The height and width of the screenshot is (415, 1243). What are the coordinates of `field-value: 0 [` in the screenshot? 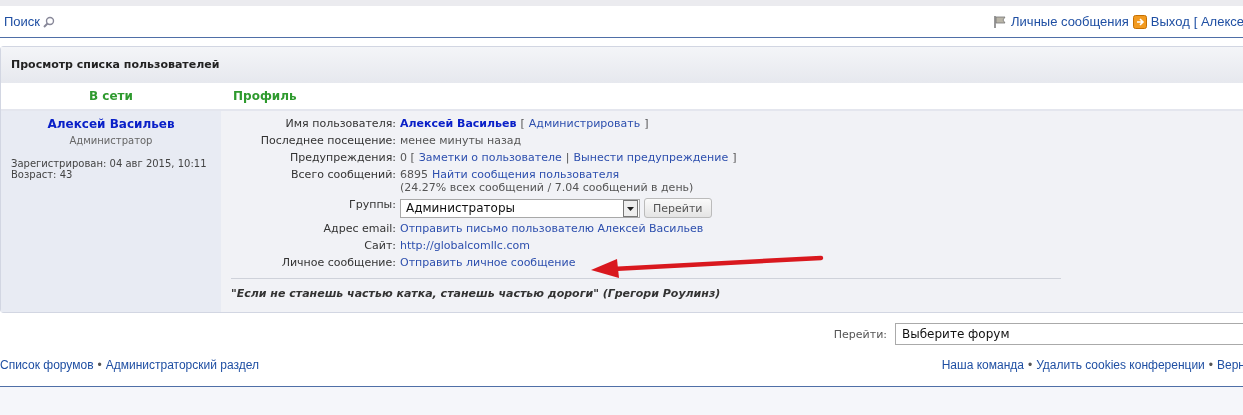 It's located at (407, 157).